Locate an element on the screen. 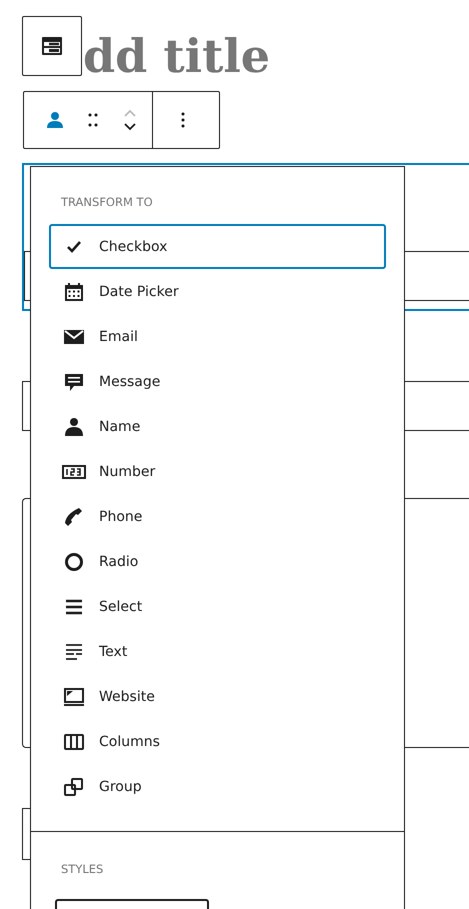 This screenshot has width=469, height=909. block-type-button is located at coordinates (52, 46).